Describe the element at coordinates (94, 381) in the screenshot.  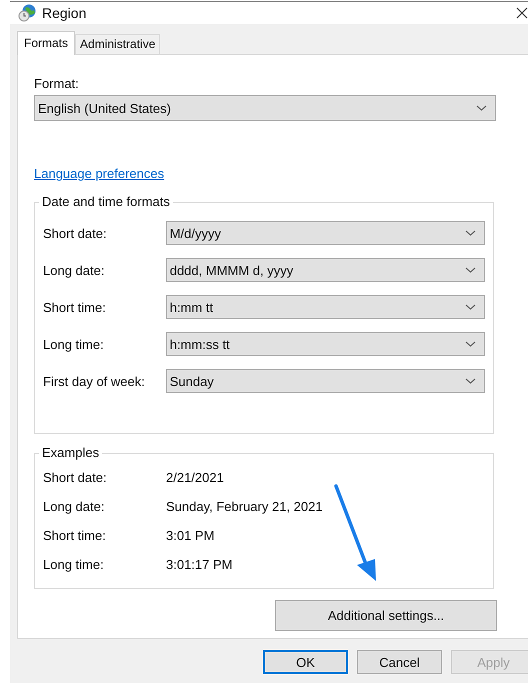
I see `field-label: First day of week:` at that location.